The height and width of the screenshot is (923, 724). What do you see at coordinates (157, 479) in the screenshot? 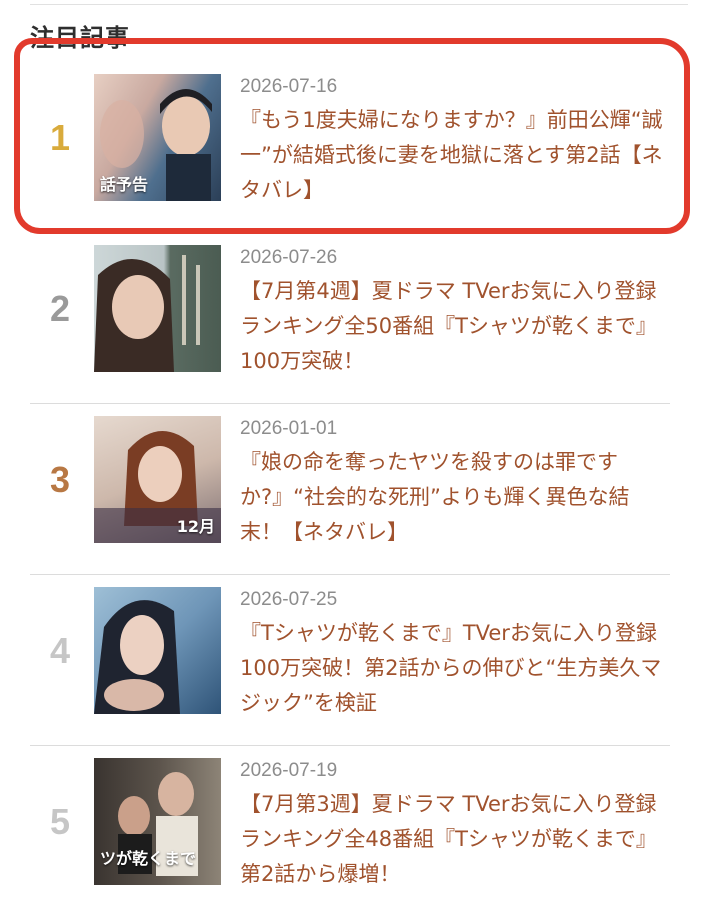
I see `article-thumbnail: 12月` at bounding box center [157, 479].